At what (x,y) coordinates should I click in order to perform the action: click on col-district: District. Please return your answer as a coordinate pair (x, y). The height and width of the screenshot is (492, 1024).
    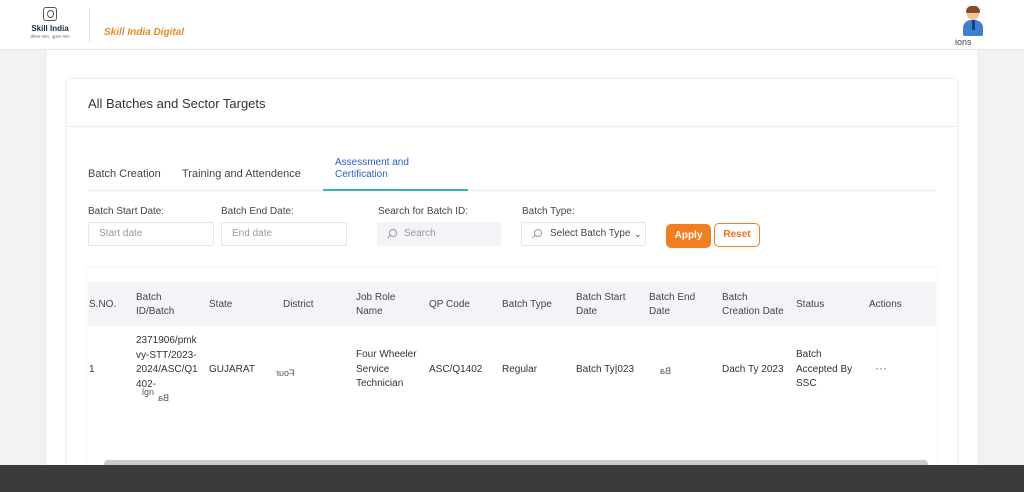
    Looking at the image, I should click on (298, 304).